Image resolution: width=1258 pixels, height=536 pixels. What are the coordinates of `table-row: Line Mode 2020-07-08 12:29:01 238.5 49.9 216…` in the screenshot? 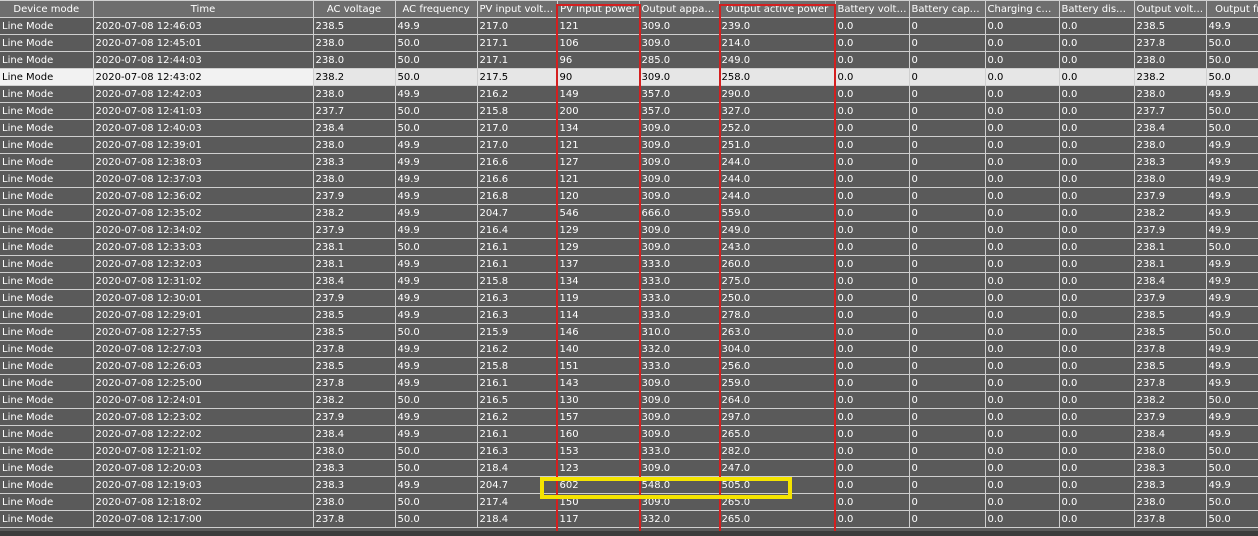 It's located at (629, 315).